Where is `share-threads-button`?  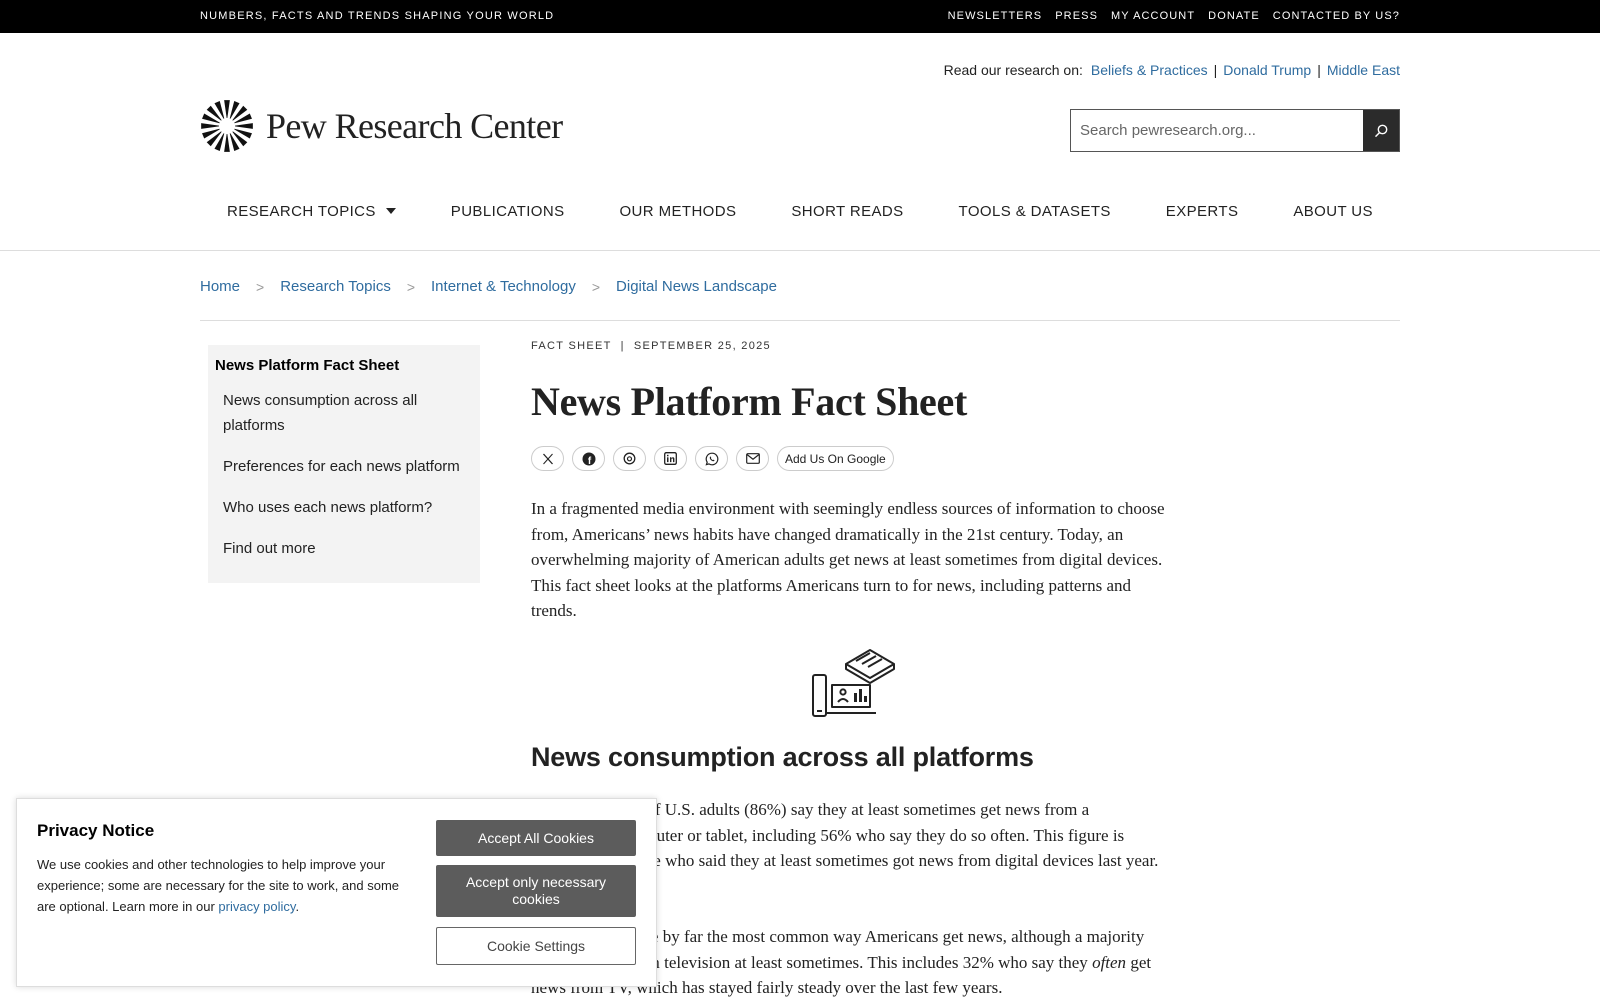
share-threads-button is located at coordinates (629, 458).